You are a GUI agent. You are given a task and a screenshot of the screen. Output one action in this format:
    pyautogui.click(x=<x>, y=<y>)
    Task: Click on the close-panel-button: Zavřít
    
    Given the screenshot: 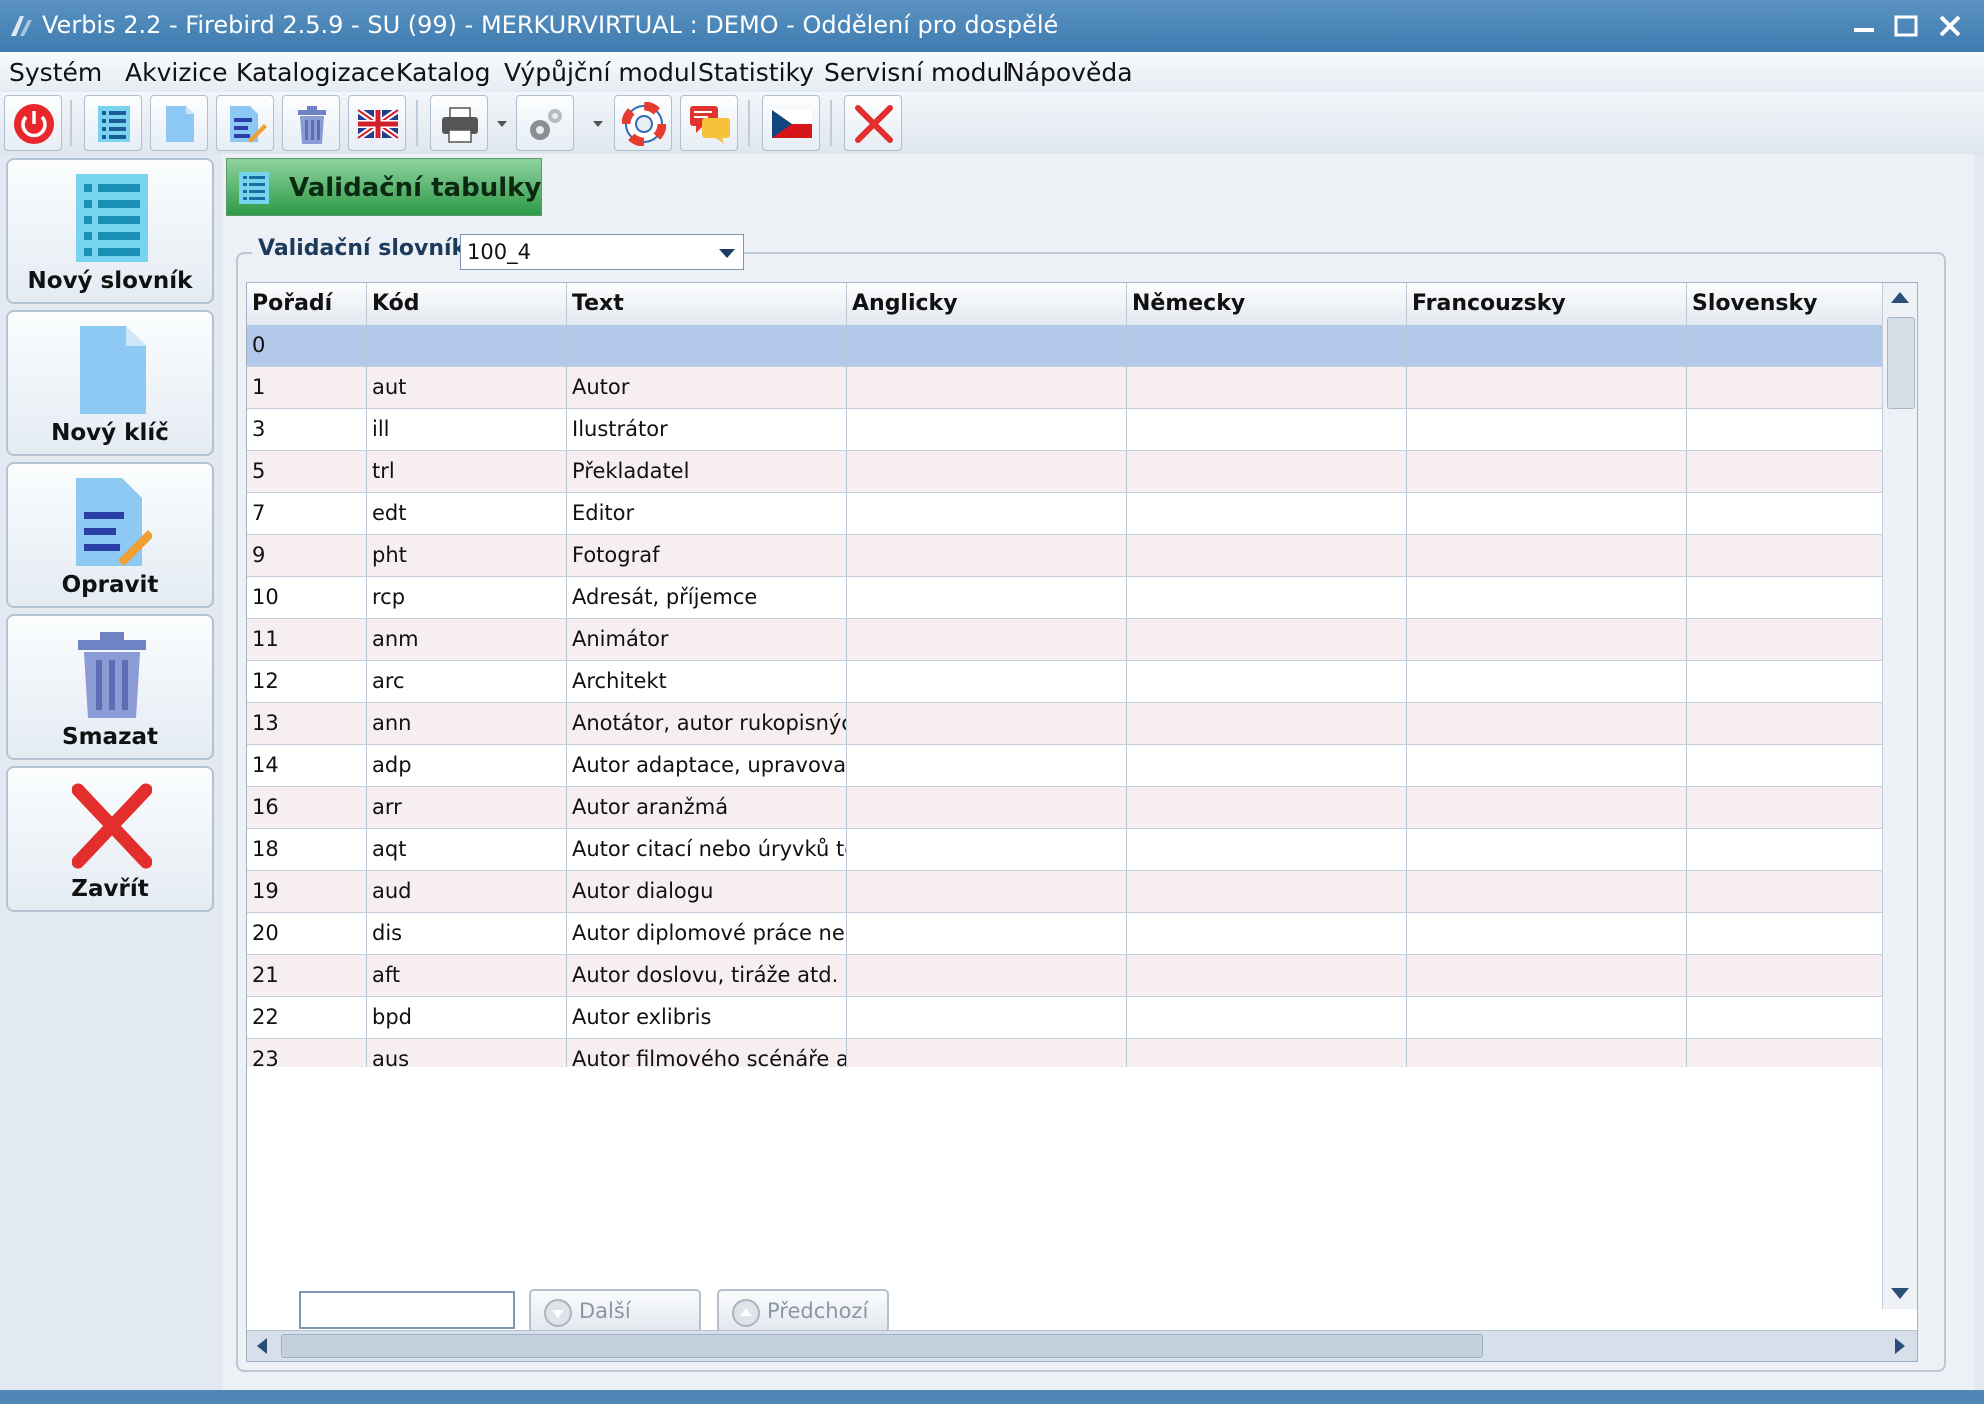 What is the action you would take?
    pyautogui.click(x=110, y=839)
    